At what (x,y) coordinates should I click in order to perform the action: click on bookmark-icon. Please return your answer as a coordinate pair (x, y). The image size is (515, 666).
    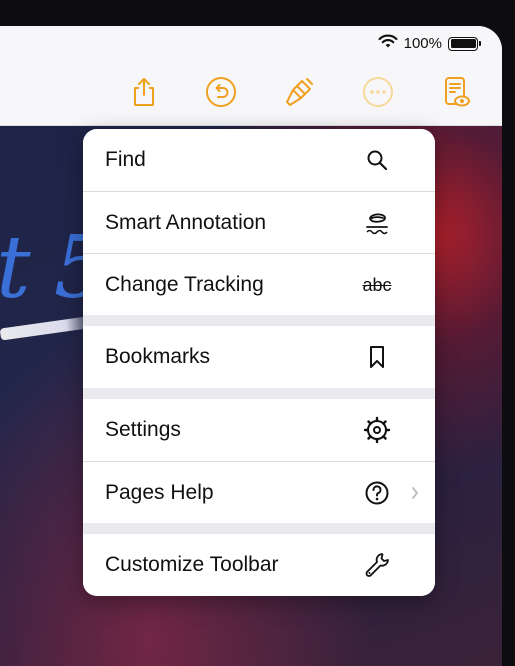
    Looking at the image, I should click on (377, 357).